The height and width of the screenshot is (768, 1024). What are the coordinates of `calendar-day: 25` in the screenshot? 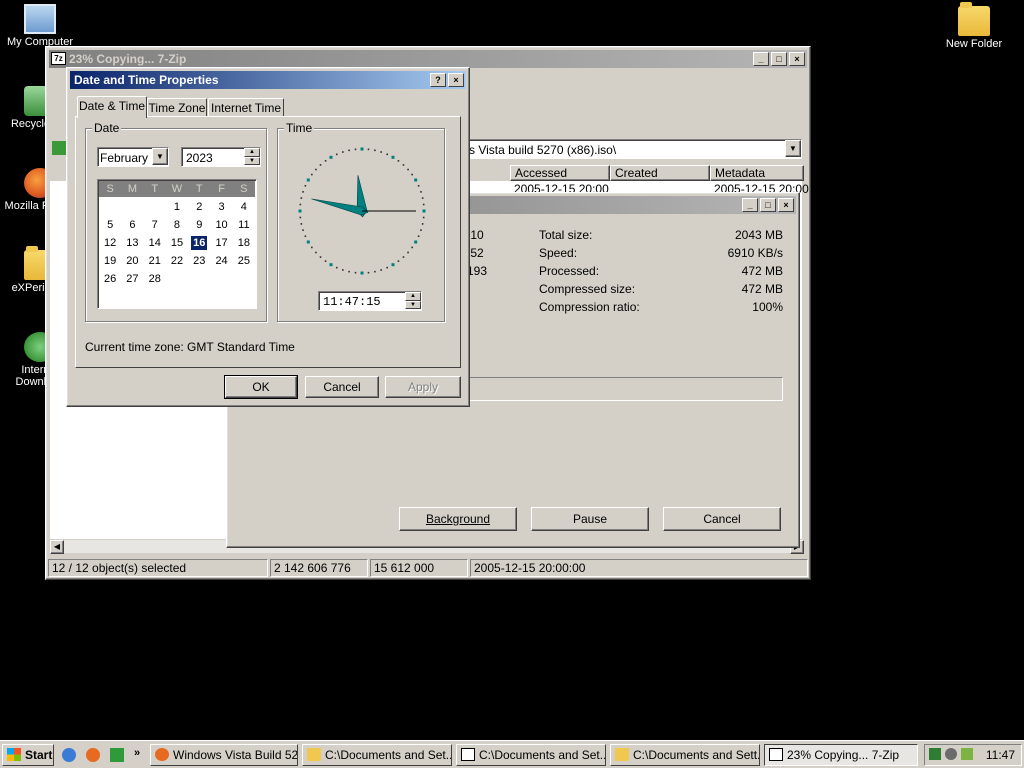 It's located at (244, 261).